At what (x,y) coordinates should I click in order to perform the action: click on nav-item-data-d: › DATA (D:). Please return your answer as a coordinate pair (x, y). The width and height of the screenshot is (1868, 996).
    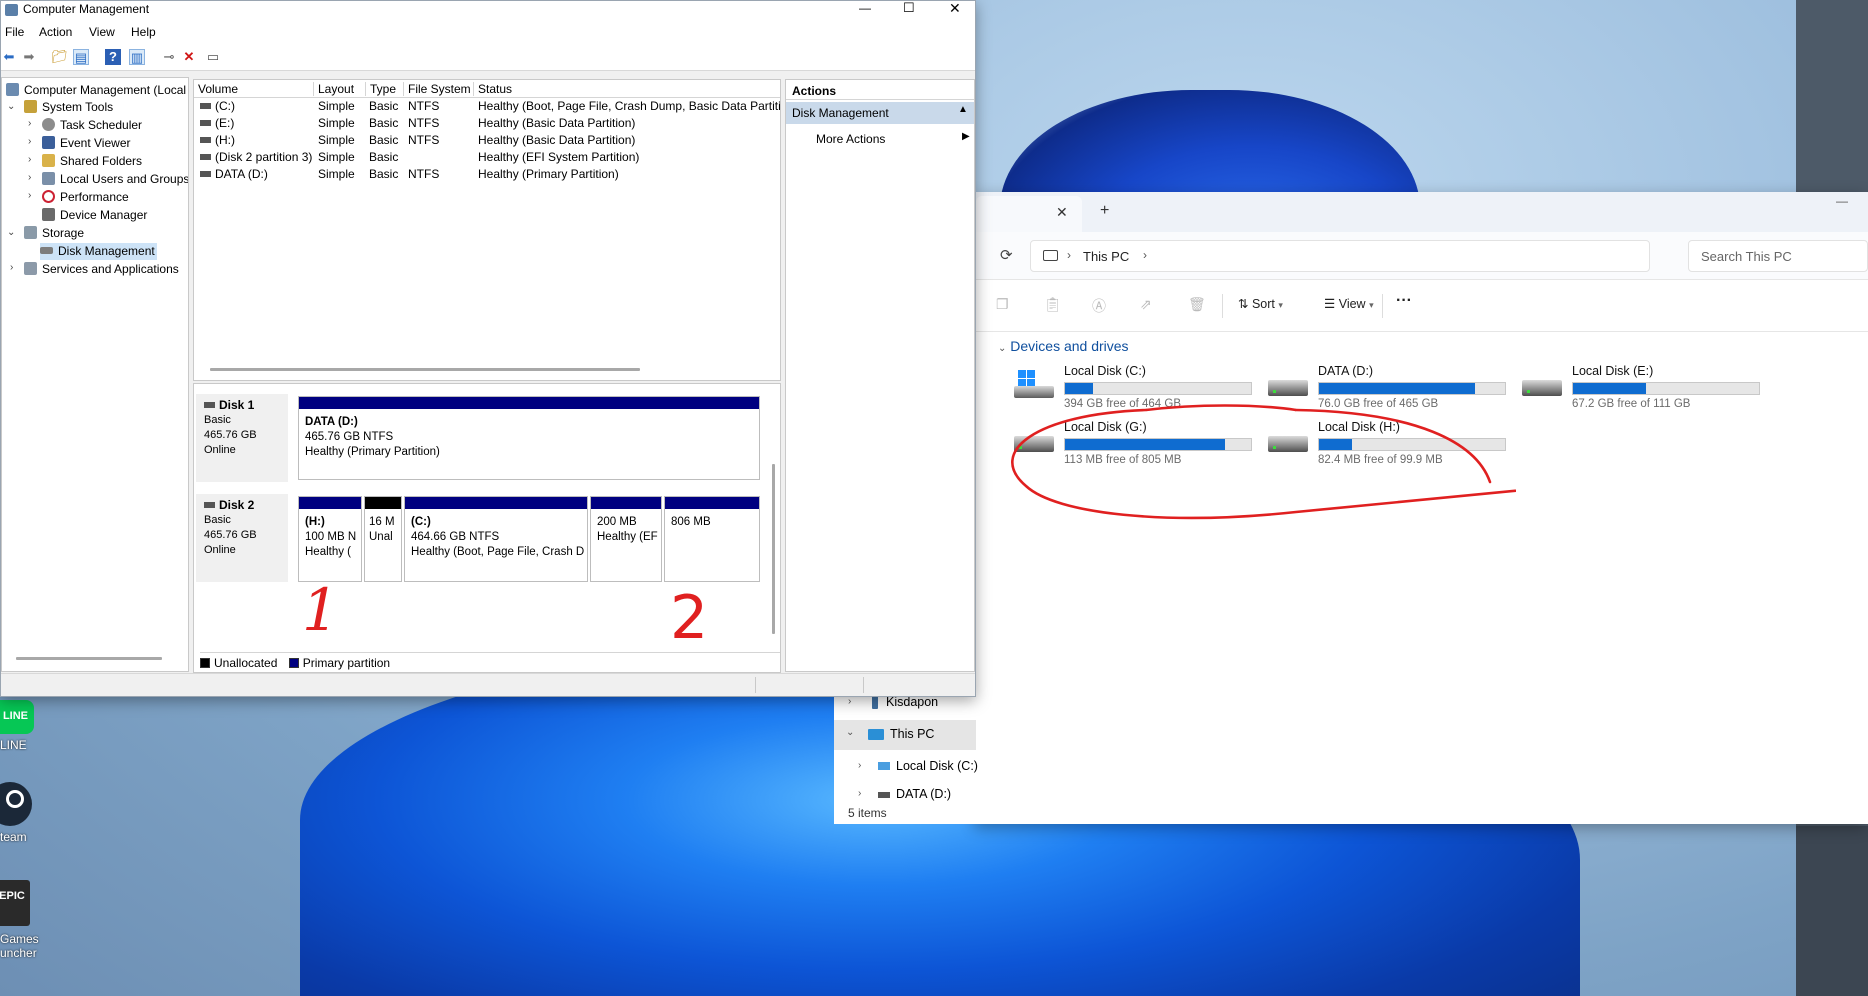
    Looking at the image, I should click on (905, 792).